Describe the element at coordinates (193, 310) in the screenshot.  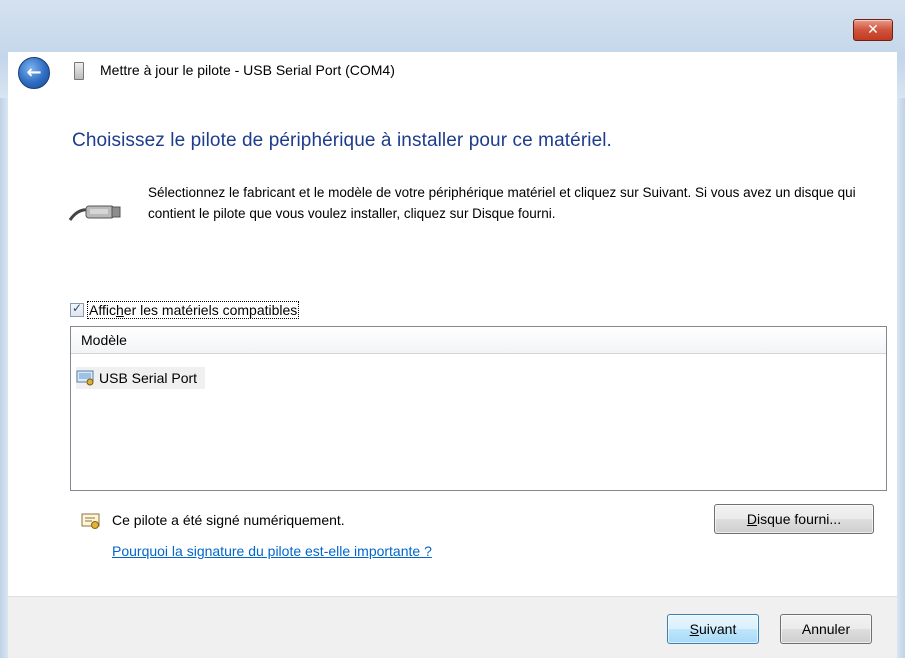
I see `show-compatible-label: Afficher les matériels compatibles` at that location.